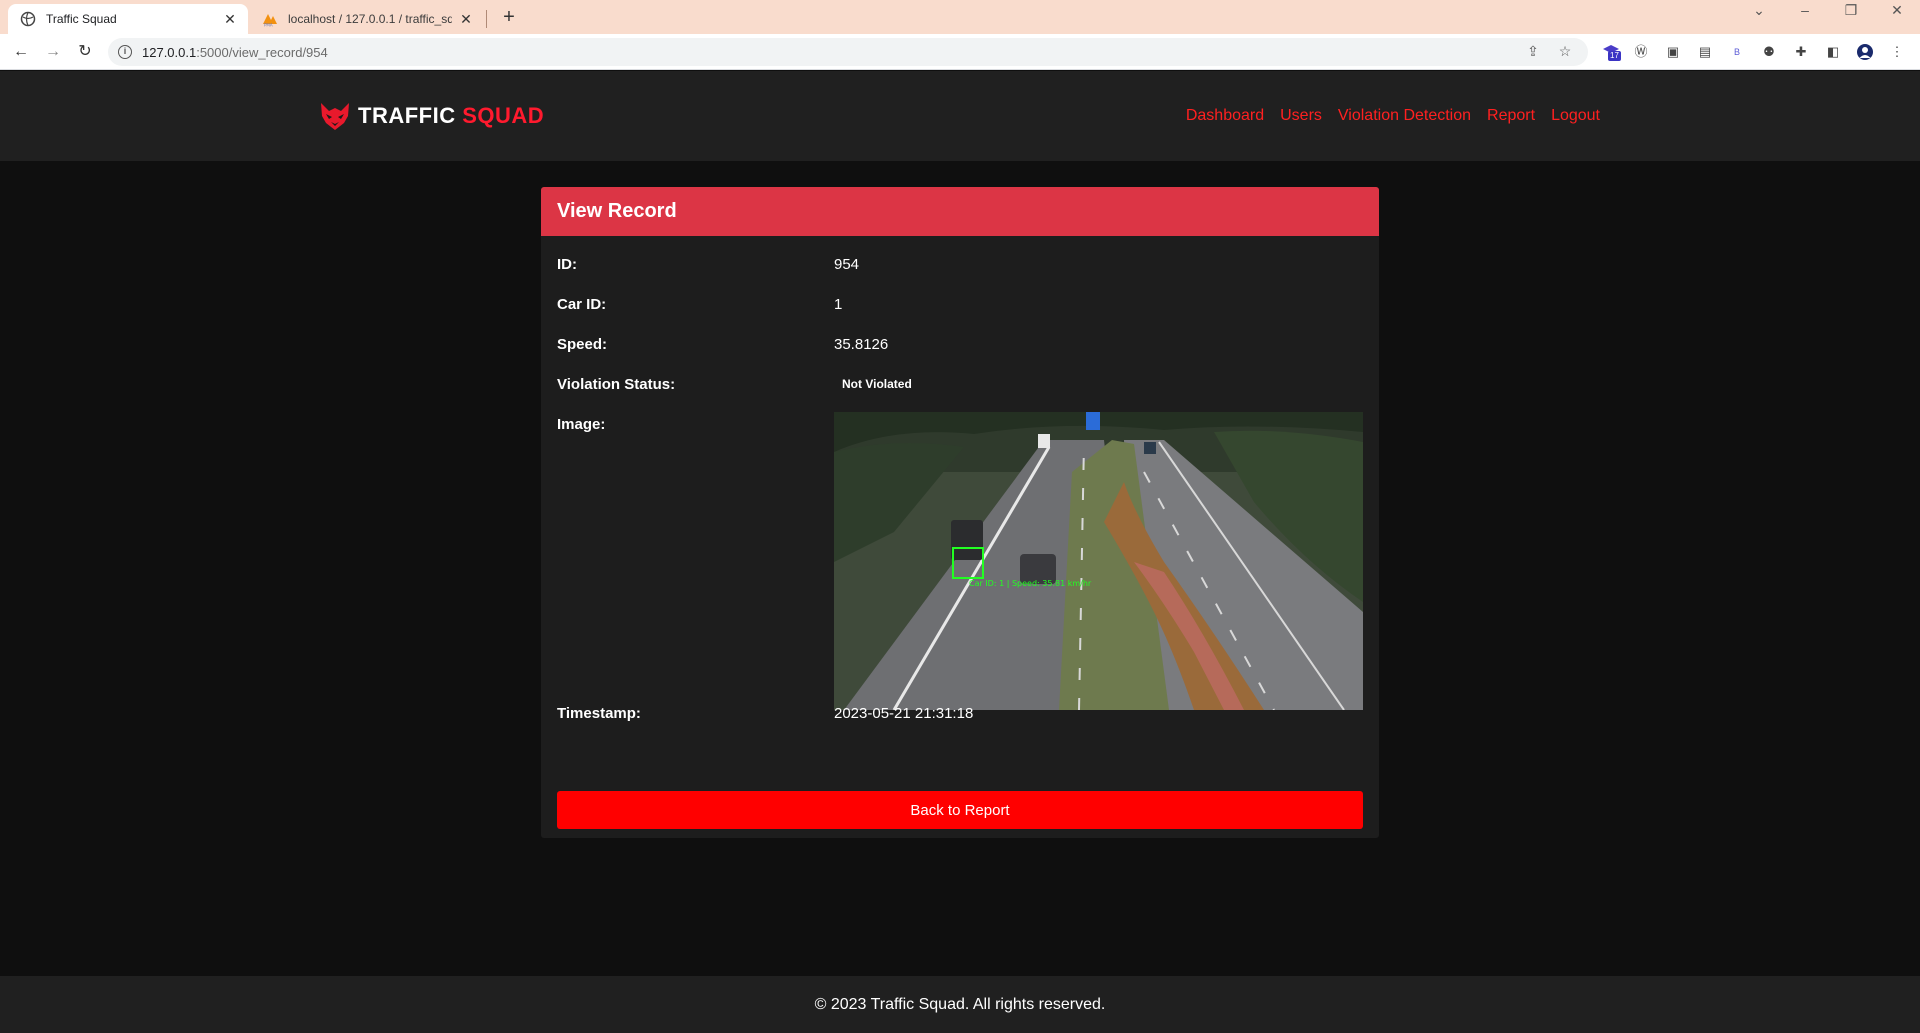  What do you see at coordinates (486, 19) in the screenshot?
I see `tab-separator` at bounding box center [486, 19].